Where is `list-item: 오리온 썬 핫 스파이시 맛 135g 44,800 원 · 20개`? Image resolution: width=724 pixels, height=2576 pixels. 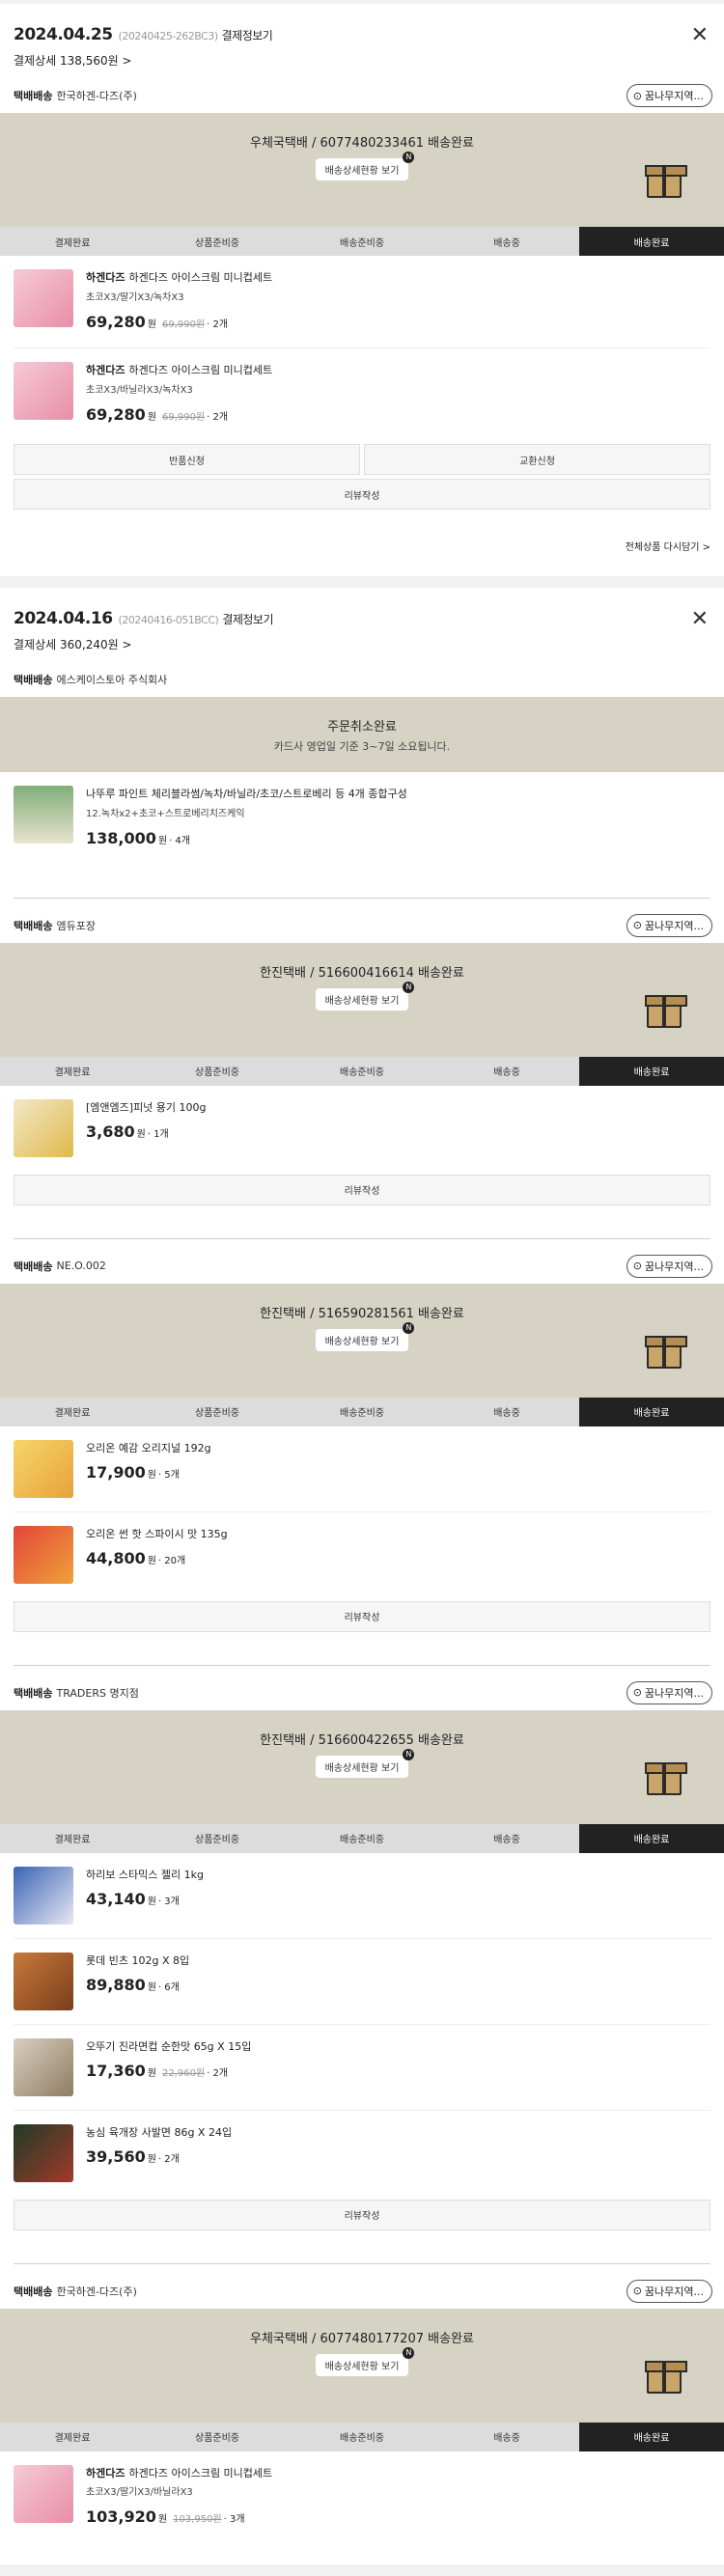 list-item: 오리온 썬 핫 스파이시 맛 135g 44,800 원 · 20개 is located at coordinates (362, 1554).